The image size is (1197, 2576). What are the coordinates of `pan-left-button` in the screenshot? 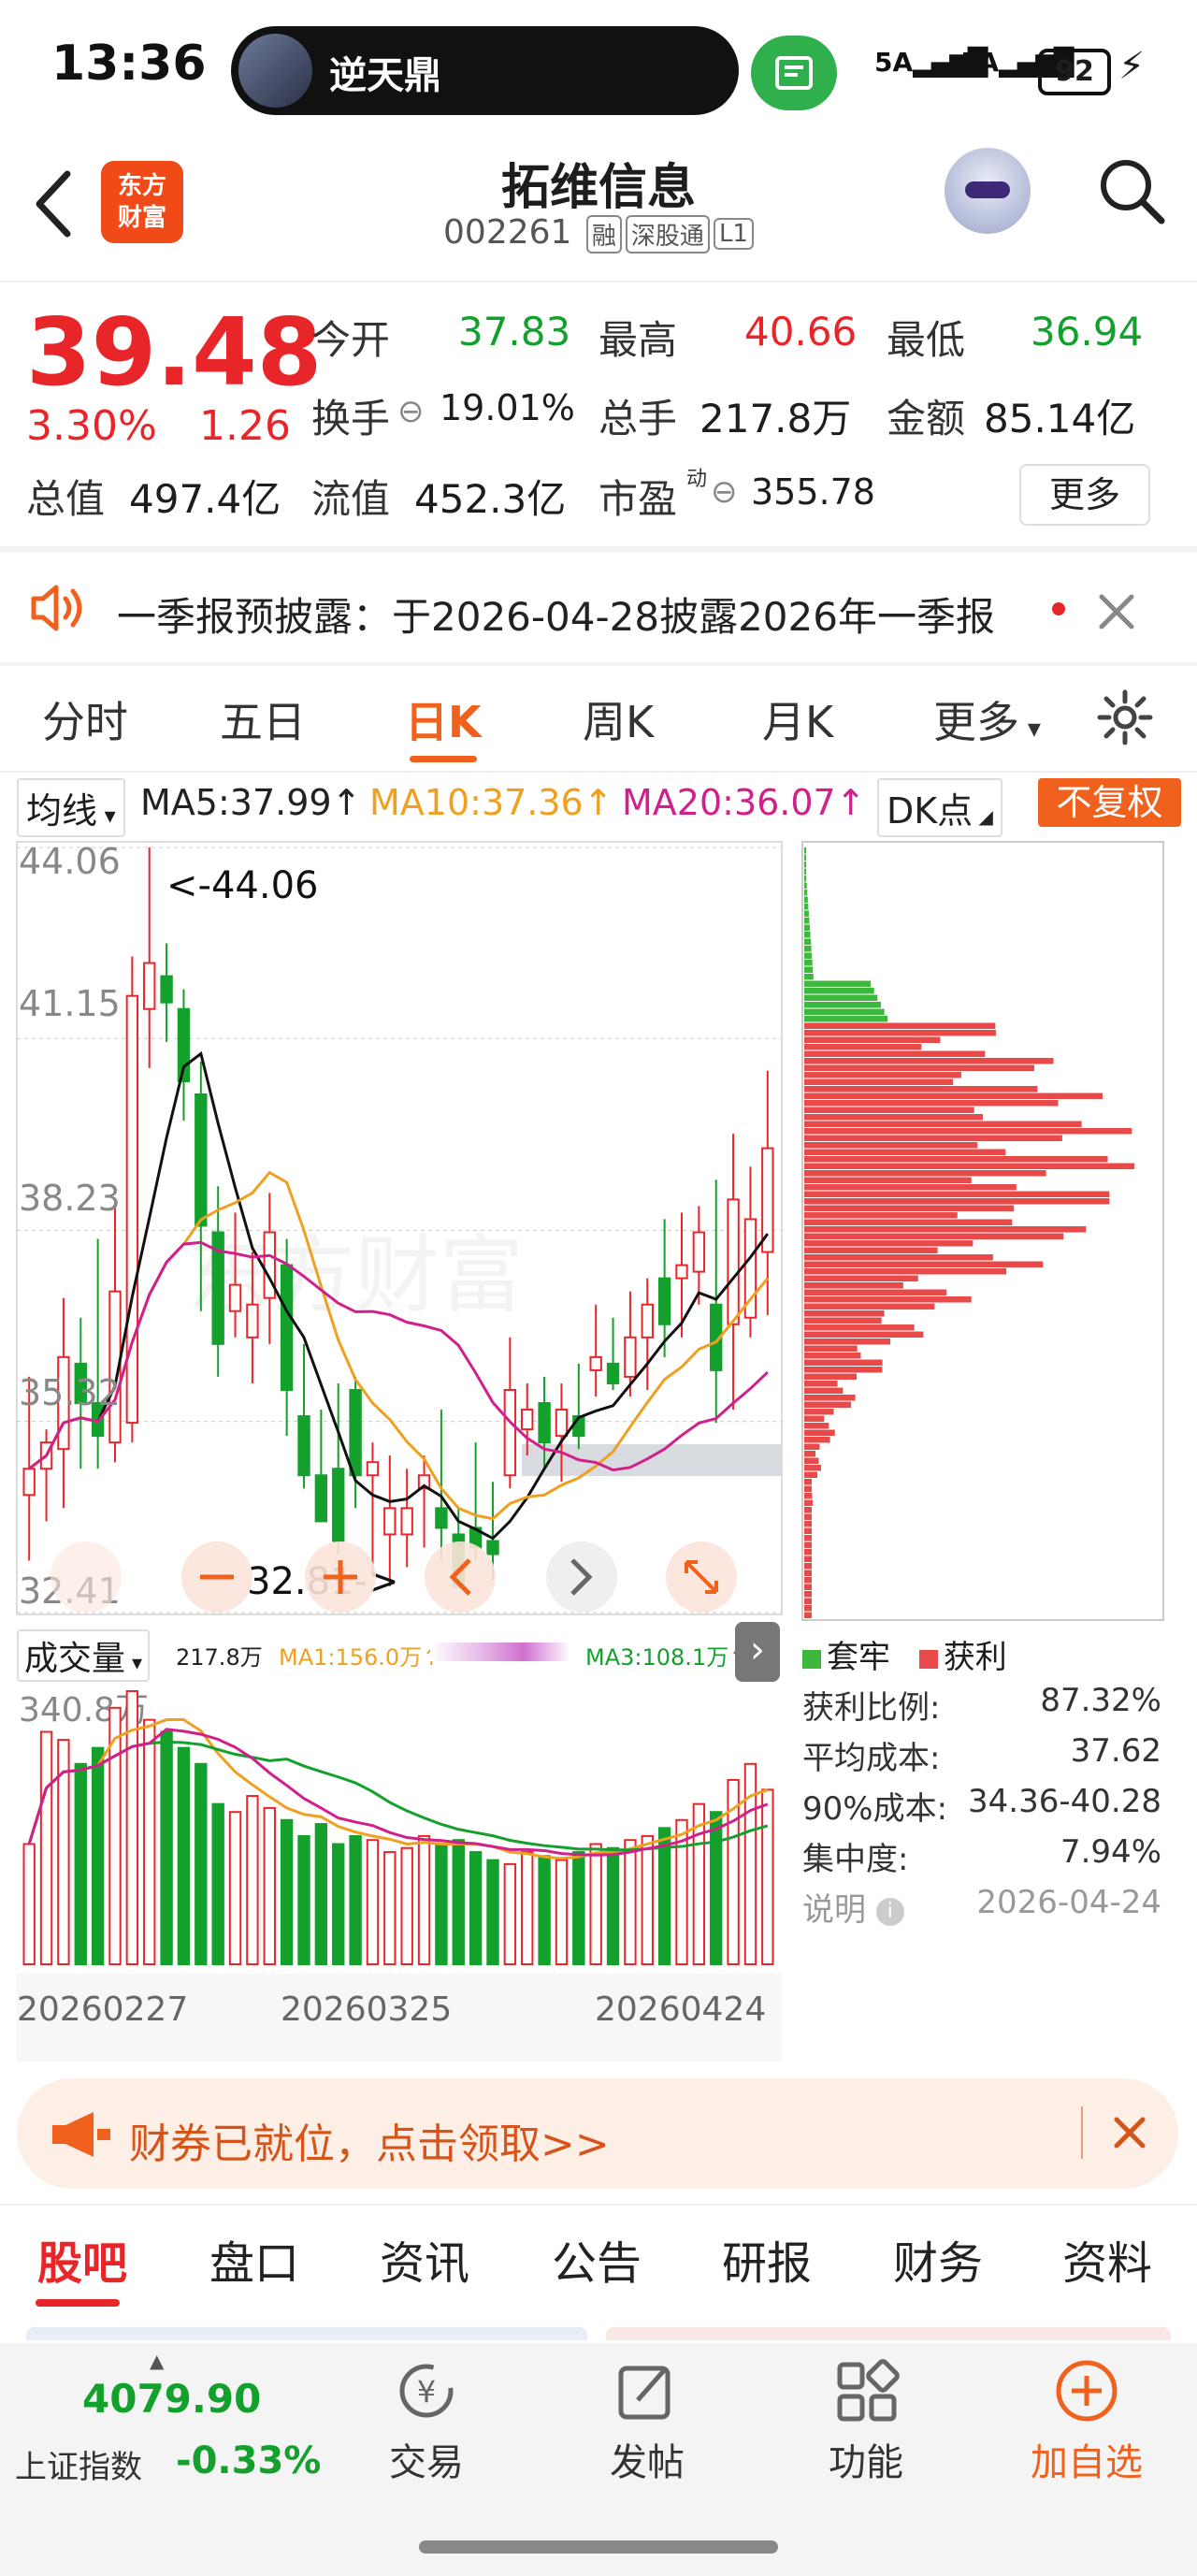 It's located at (460, 1577).